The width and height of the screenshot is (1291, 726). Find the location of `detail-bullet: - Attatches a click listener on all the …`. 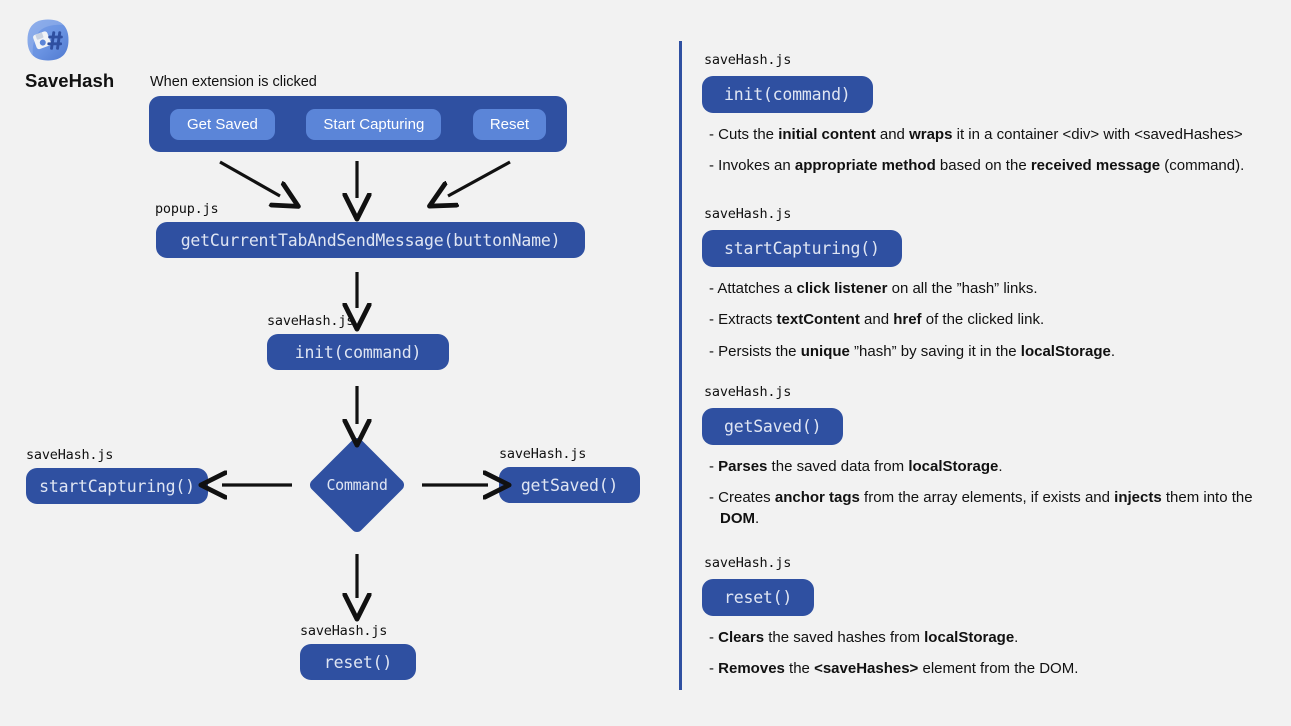

detail-bullet: - Attatches a click listener on all the … is located at coordinates (873, 288).